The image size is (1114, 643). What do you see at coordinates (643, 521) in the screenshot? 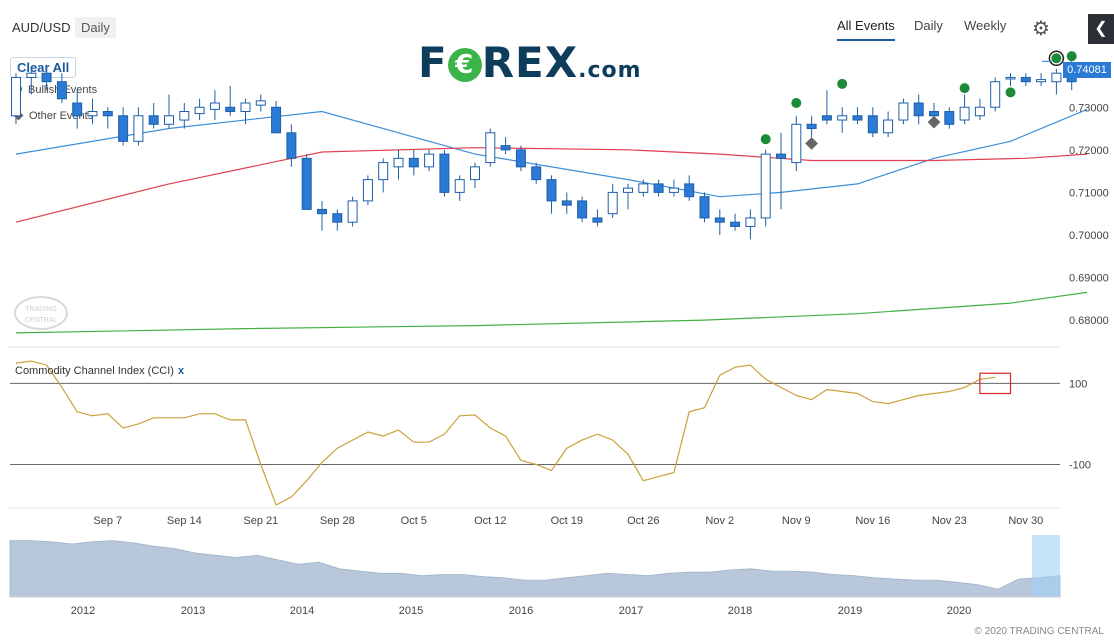
I see `date-tick-label: Oct 26` at bounding box center [643, 521].